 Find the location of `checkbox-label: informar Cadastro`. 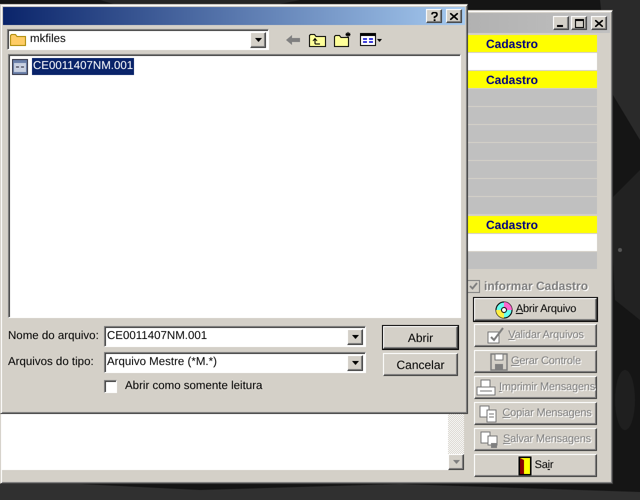

checkbox-label: informar Cadastro is located at coordinates (536, 286).